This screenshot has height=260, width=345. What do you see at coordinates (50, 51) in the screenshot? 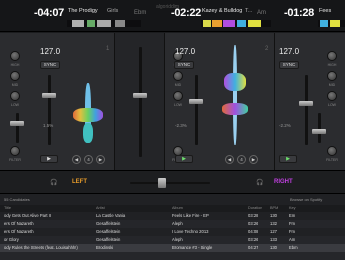
I see `deck-1-bpm: 127.0` at bounding box center [50, 51].